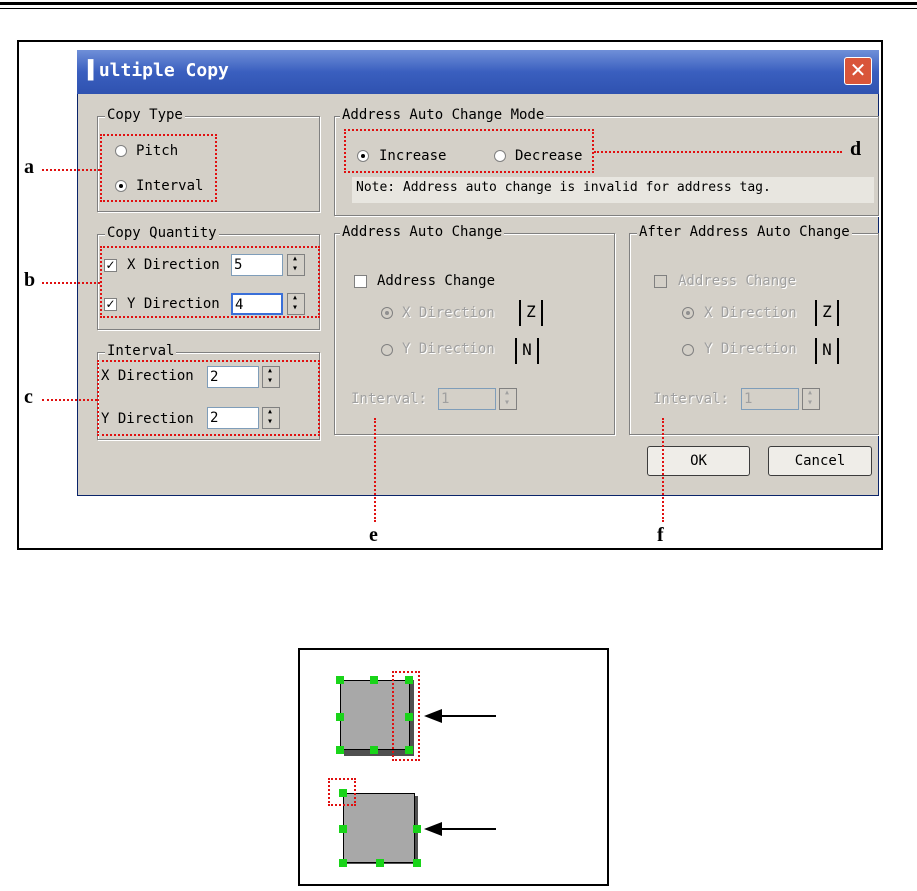 The width and height of the screenshot is (917, 891). I want to click on after-address-change-checkbox, so click(660, 281).